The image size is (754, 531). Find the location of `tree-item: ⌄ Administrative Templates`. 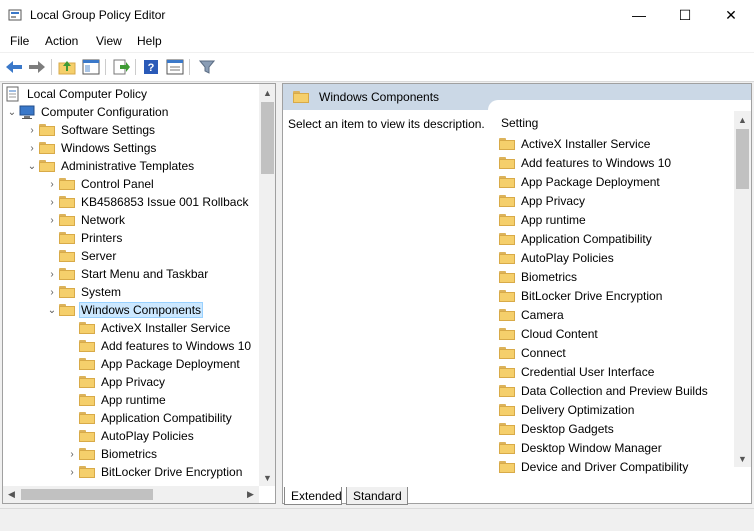

tree-item: ⌄ Administrative Templates is located at coordinates (110, 166).